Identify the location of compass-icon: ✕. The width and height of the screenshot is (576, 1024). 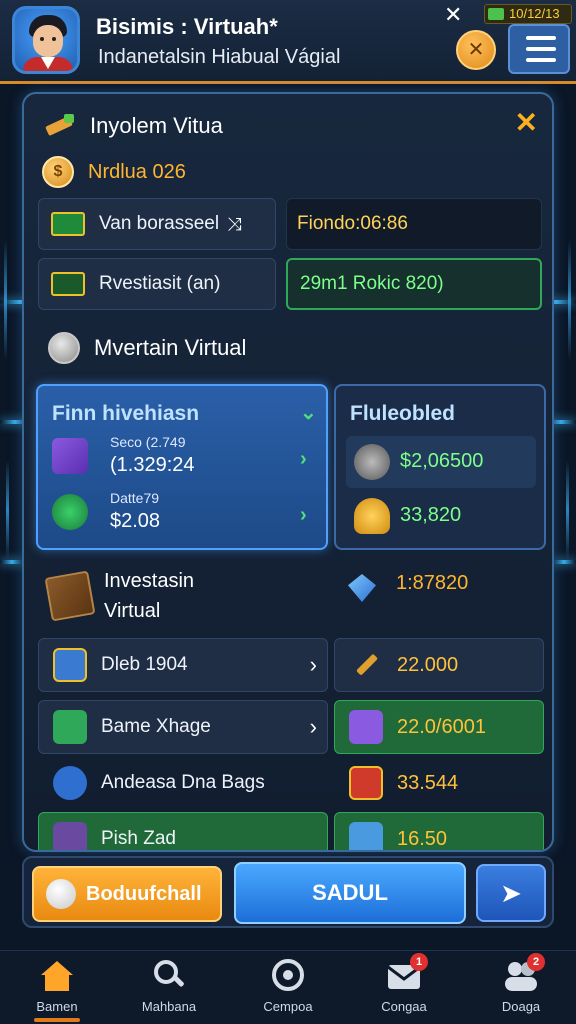
(476, 50).